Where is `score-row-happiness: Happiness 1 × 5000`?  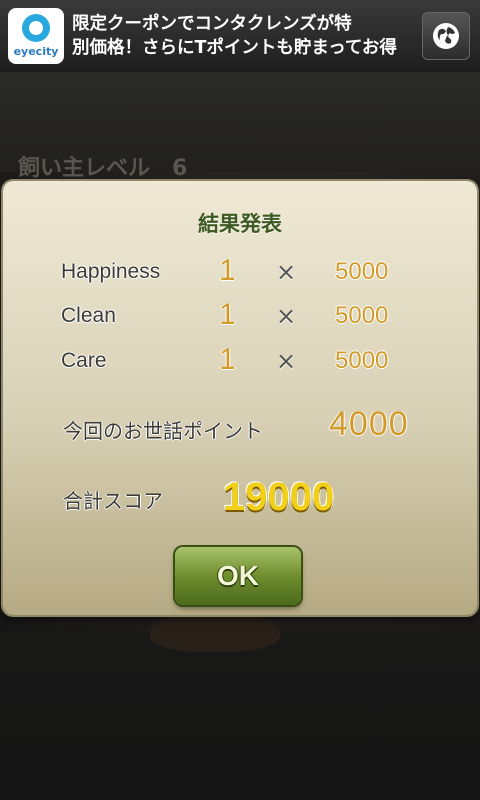
score-row-happiness: Happiness 1 × 5000 is located at coordinates (240, 274).